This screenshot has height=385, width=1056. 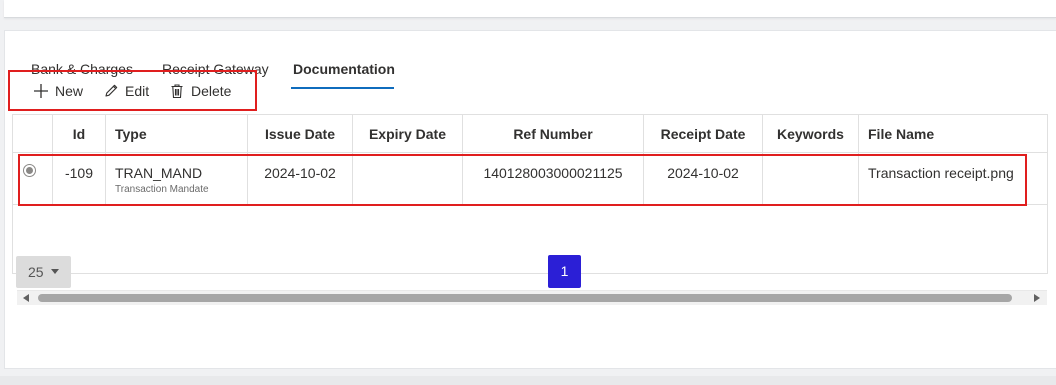 I want to click on row-select-cell, so click(x=33, y=179).